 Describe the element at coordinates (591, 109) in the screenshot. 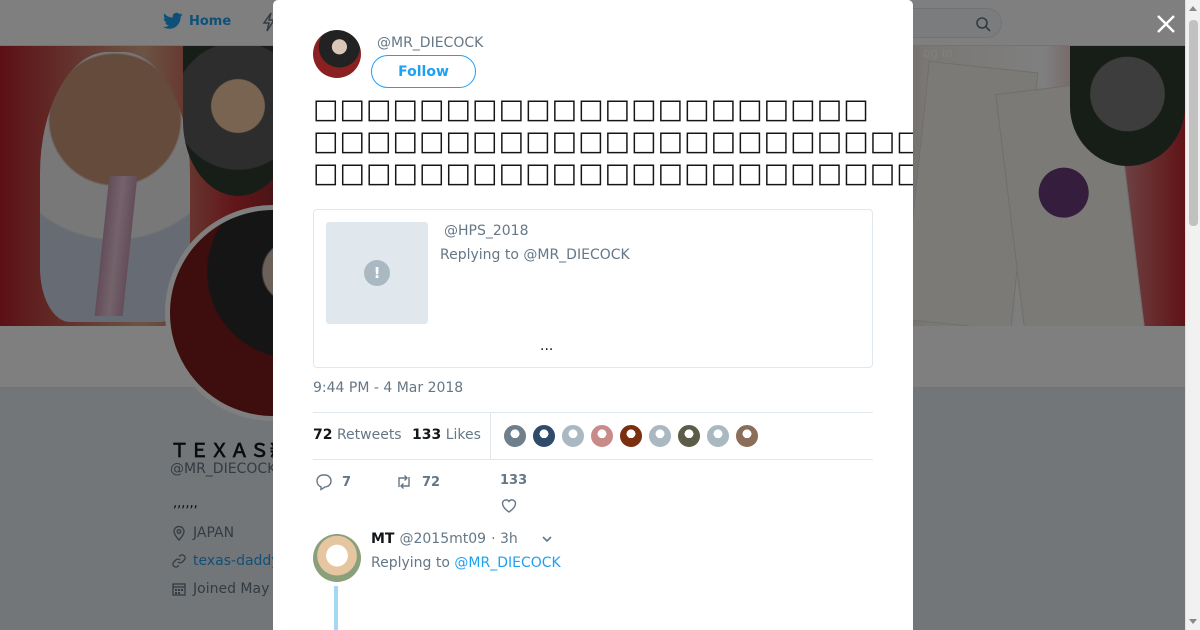

I see `tweet-text-line: □□□□□□□□□□□□□□□□□□□□□` at that location.